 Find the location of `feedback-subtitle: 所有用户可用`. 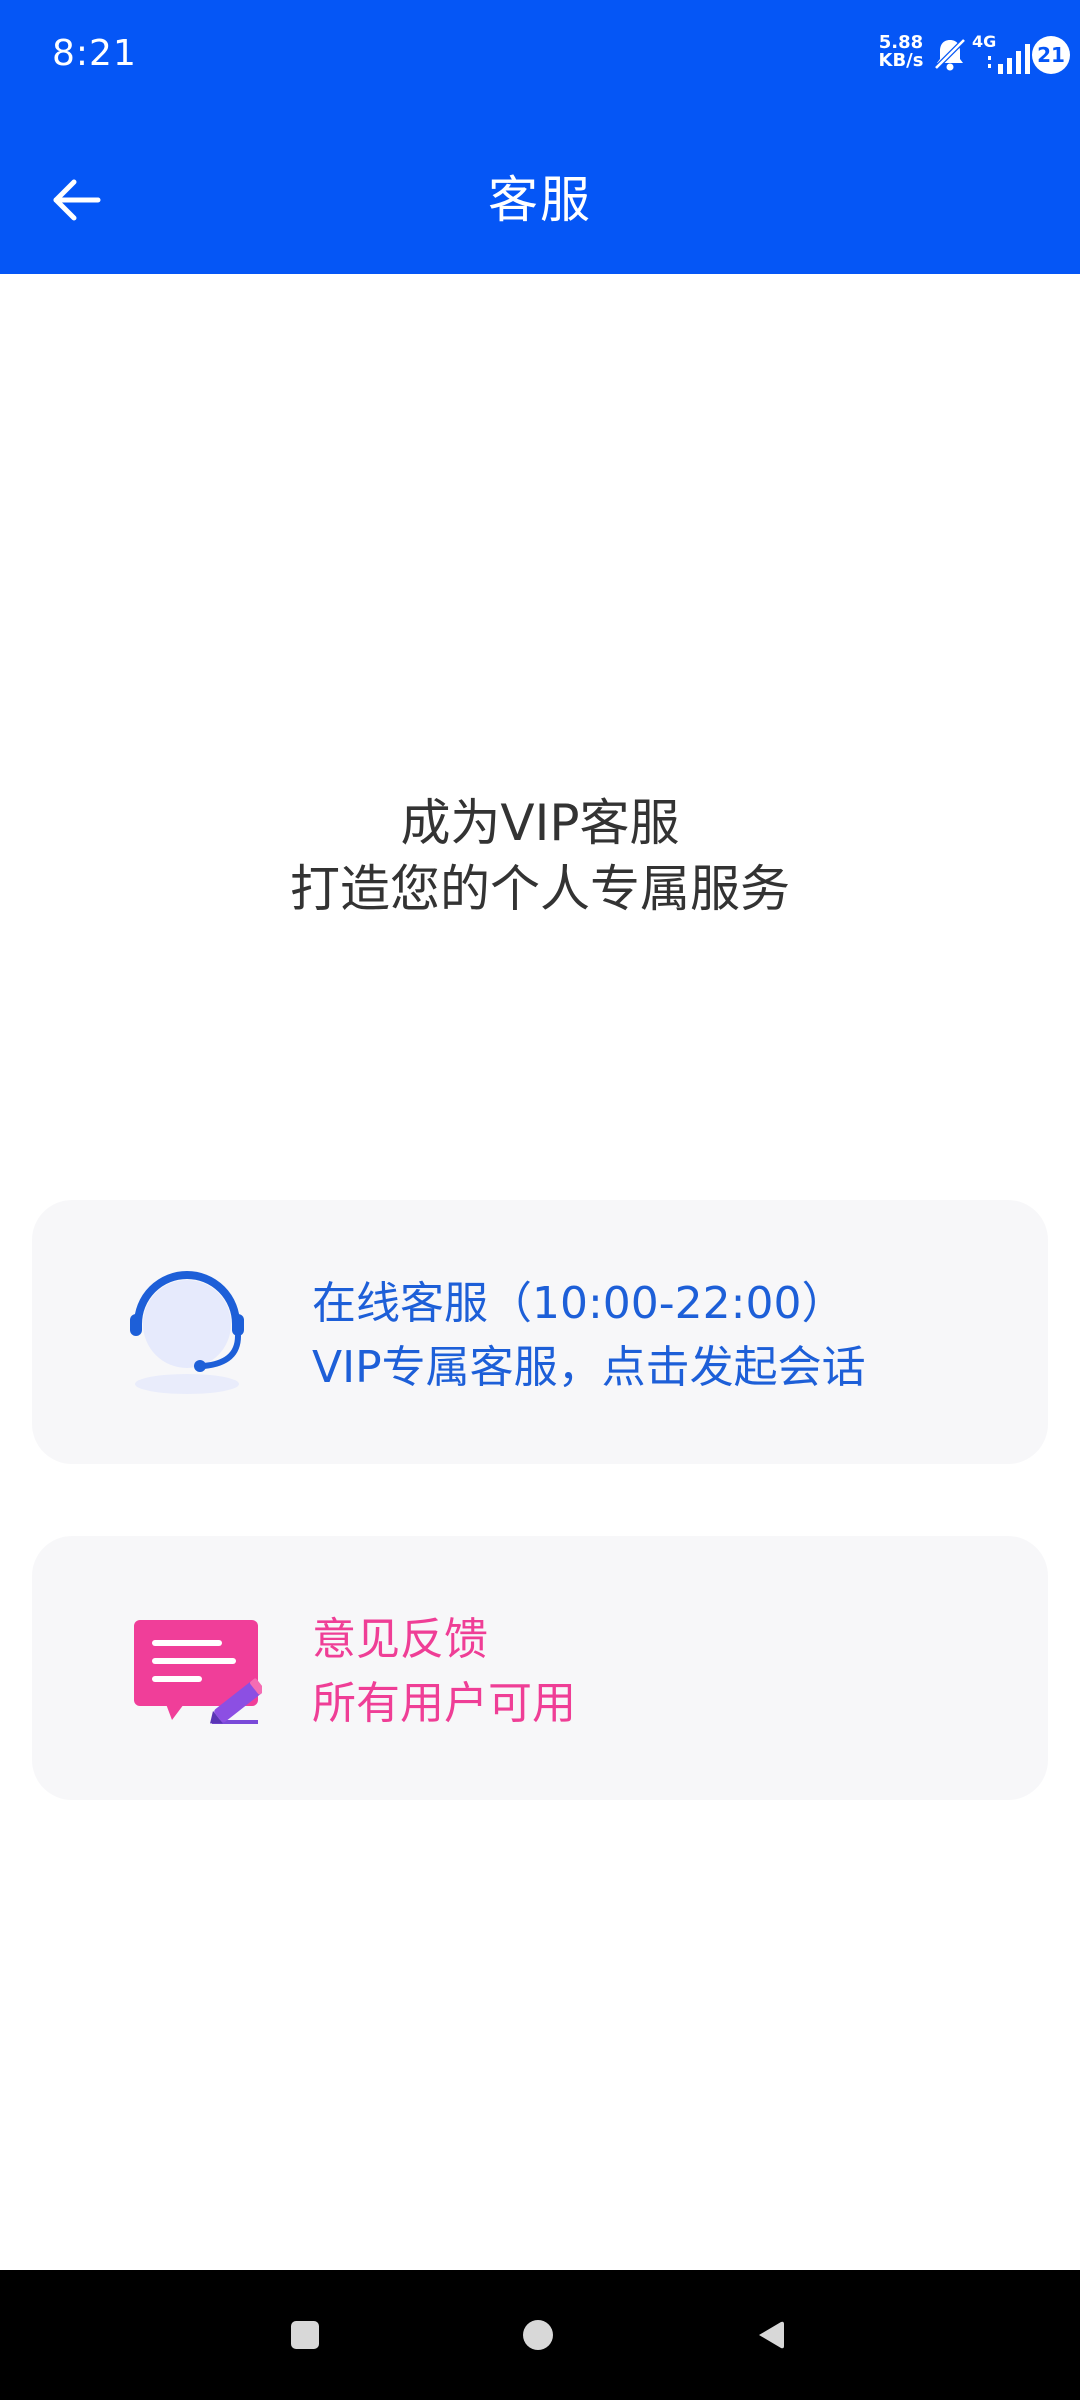

feedback-subtitle: 所有用户可用 is located at coordinates (444, 1703).